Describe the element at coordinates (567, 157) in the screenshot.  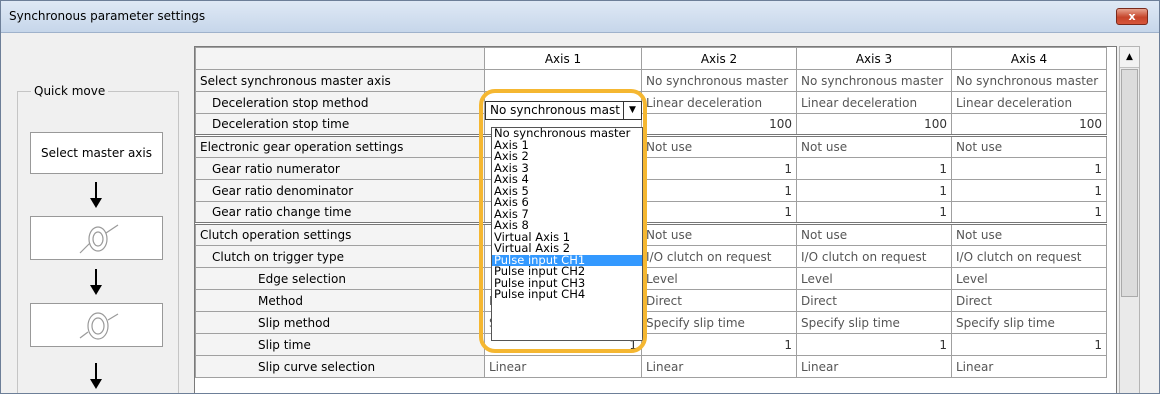
I see `dropdown-option: Axis 2` at that location.